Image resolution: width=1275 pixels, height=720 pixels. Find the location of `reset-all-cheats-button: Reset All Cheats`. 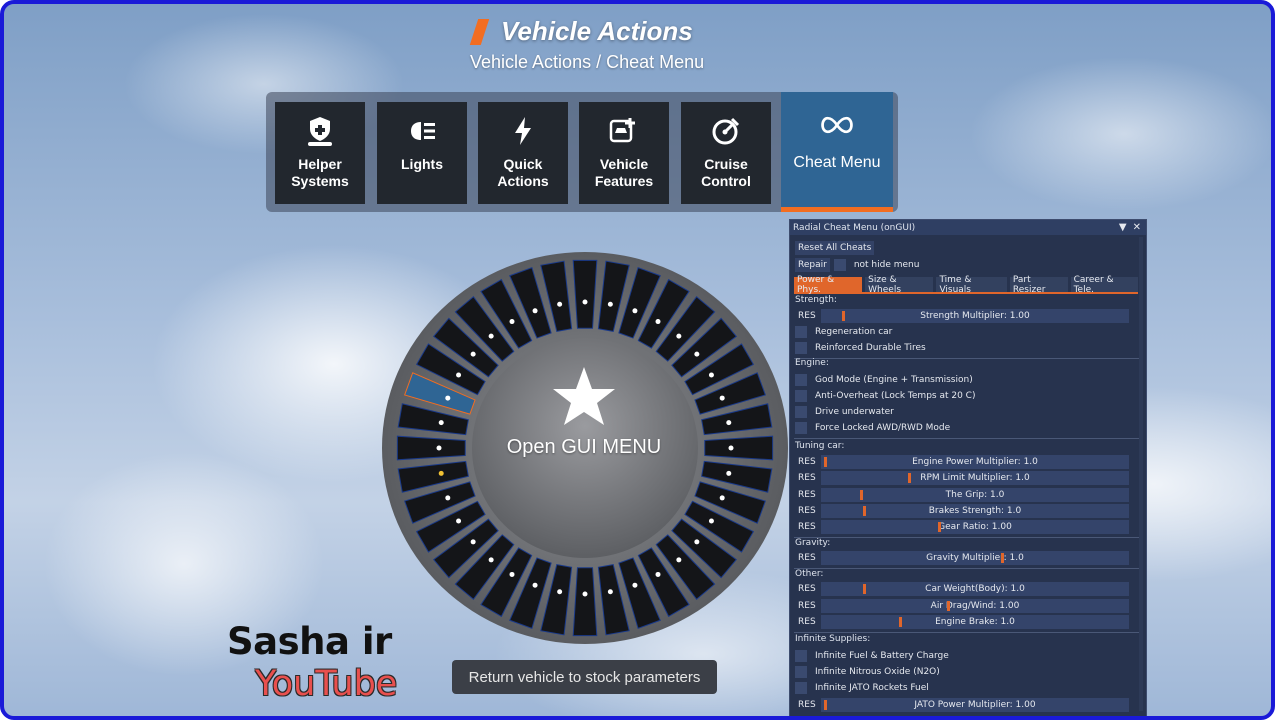

reset-all-cheats-button: Reset All Cheats is located at coordinates (835, 248).